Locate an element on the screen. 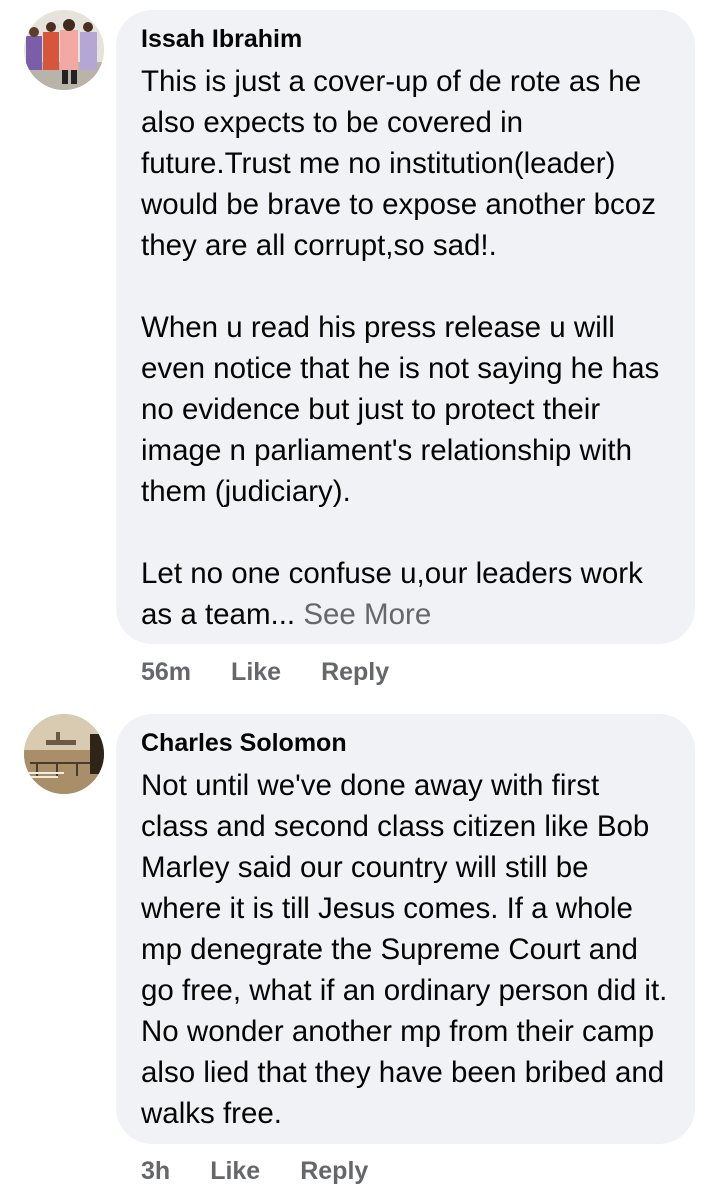 This screenshot has width=720, height=1187. author-avatar-charles is located at coordinates (64, 754).